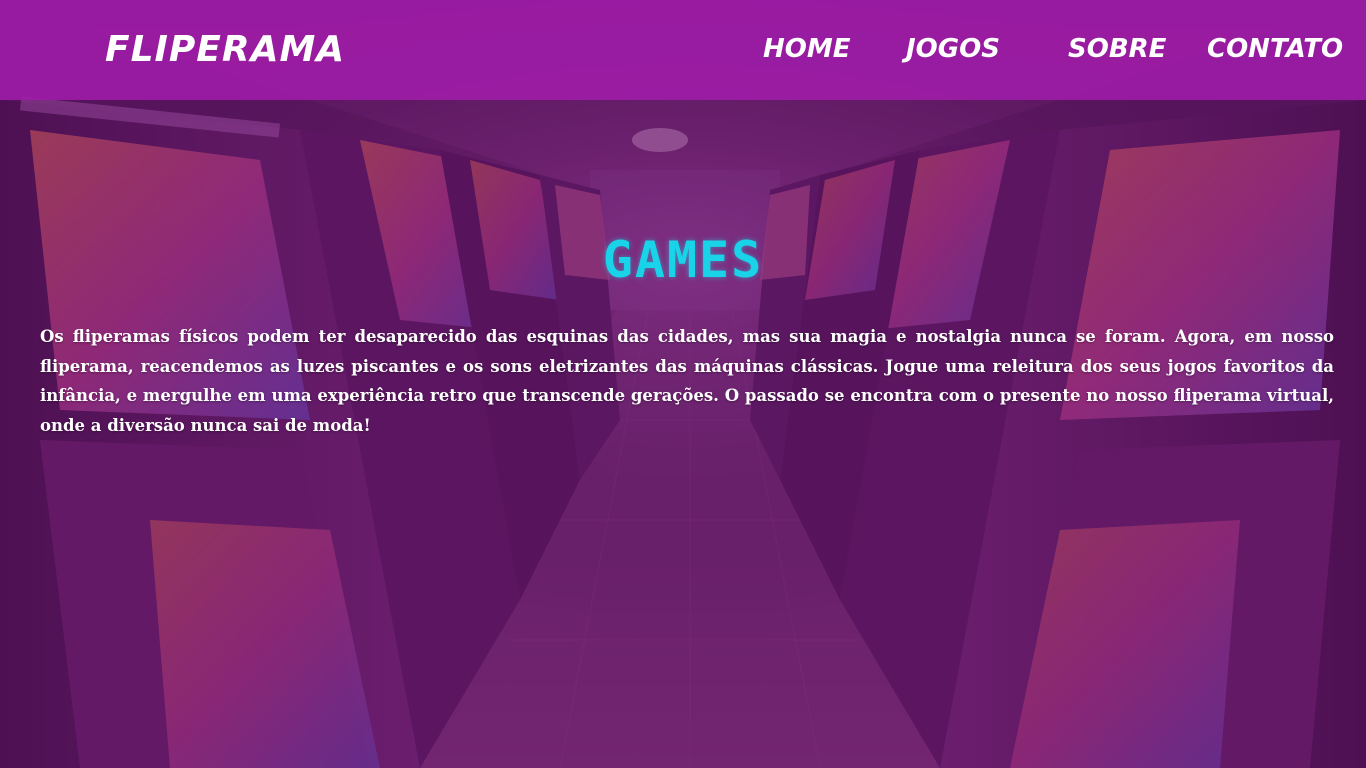  Describe the element at coordinates (807, 49) in the screenshot. I see `nav-link-home: HOME` at that location.